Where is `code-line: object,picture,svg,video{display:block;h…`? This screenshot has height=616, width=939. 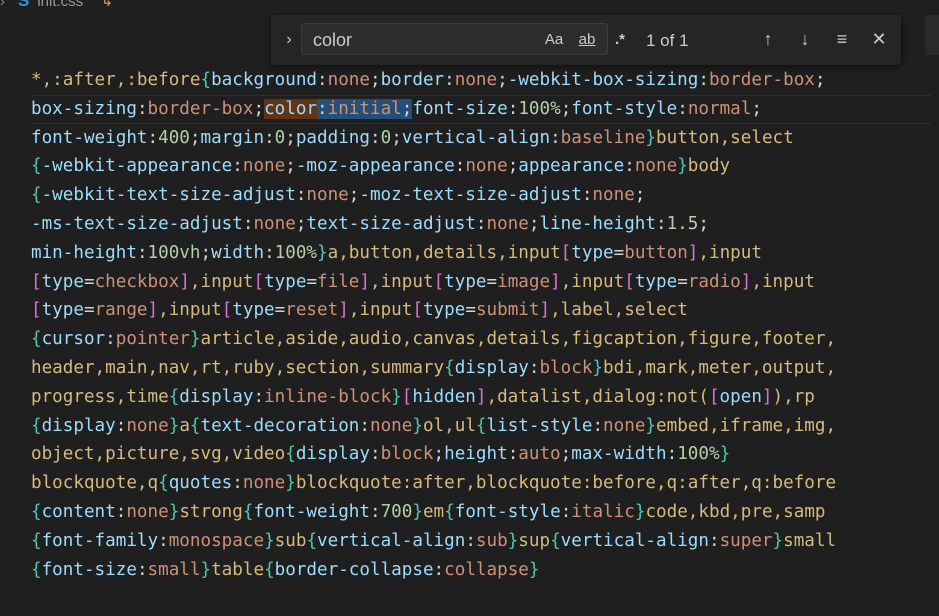
code-line: object,picture,svg,video{display:block;h… is located at coordinates (481, 454).